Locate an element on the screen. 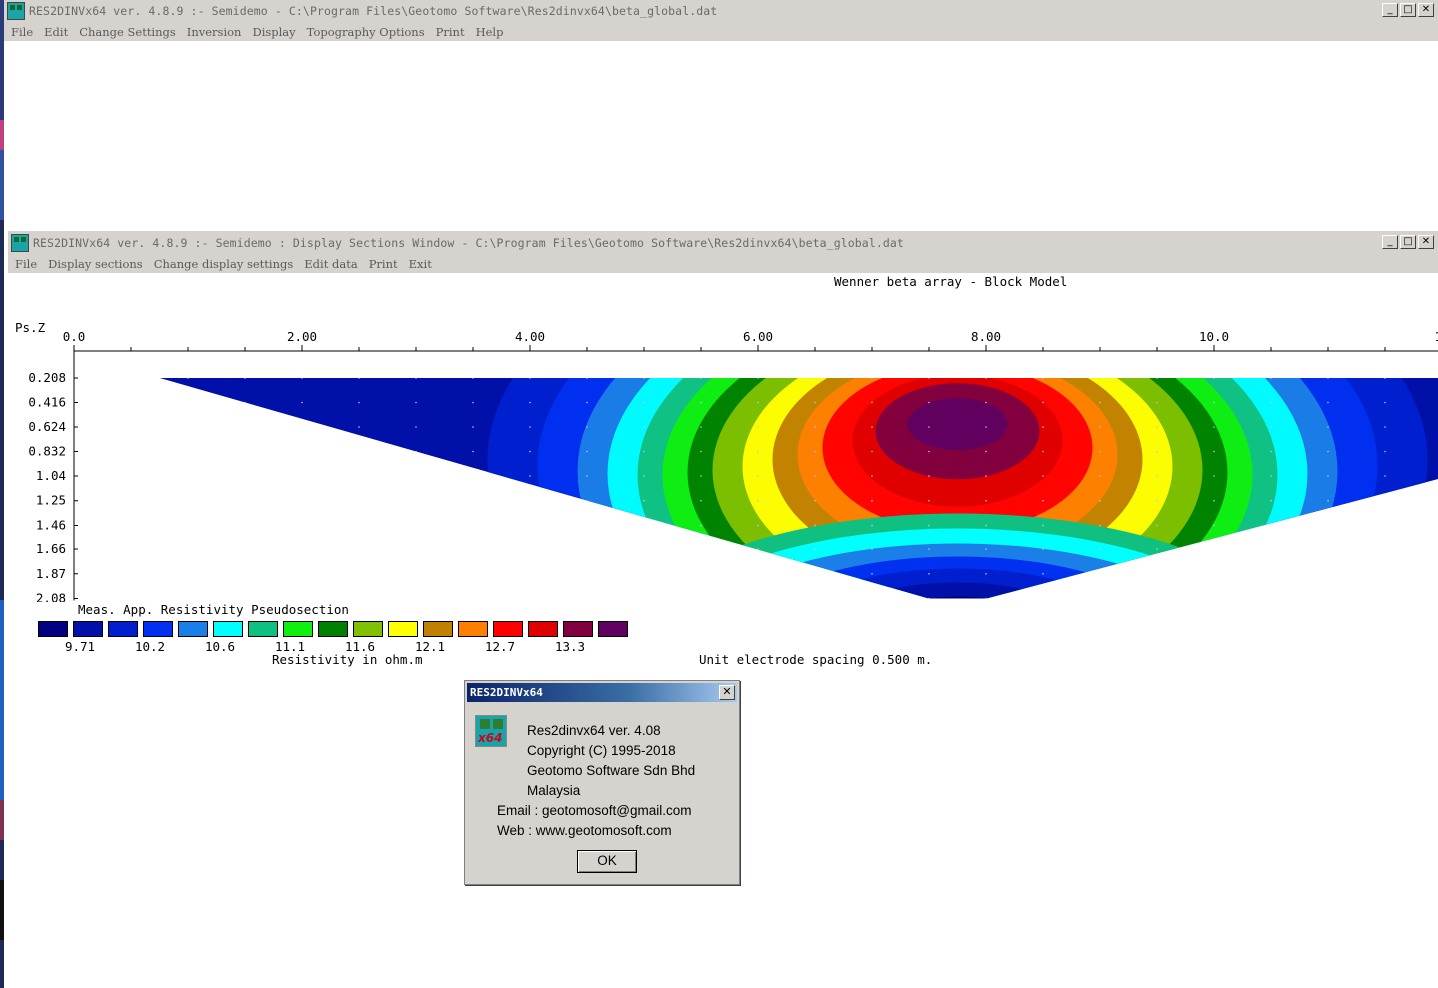 This screenshot has width=1438, height=988. child-menu-exit: Exit is located at coordinates (420, 264).